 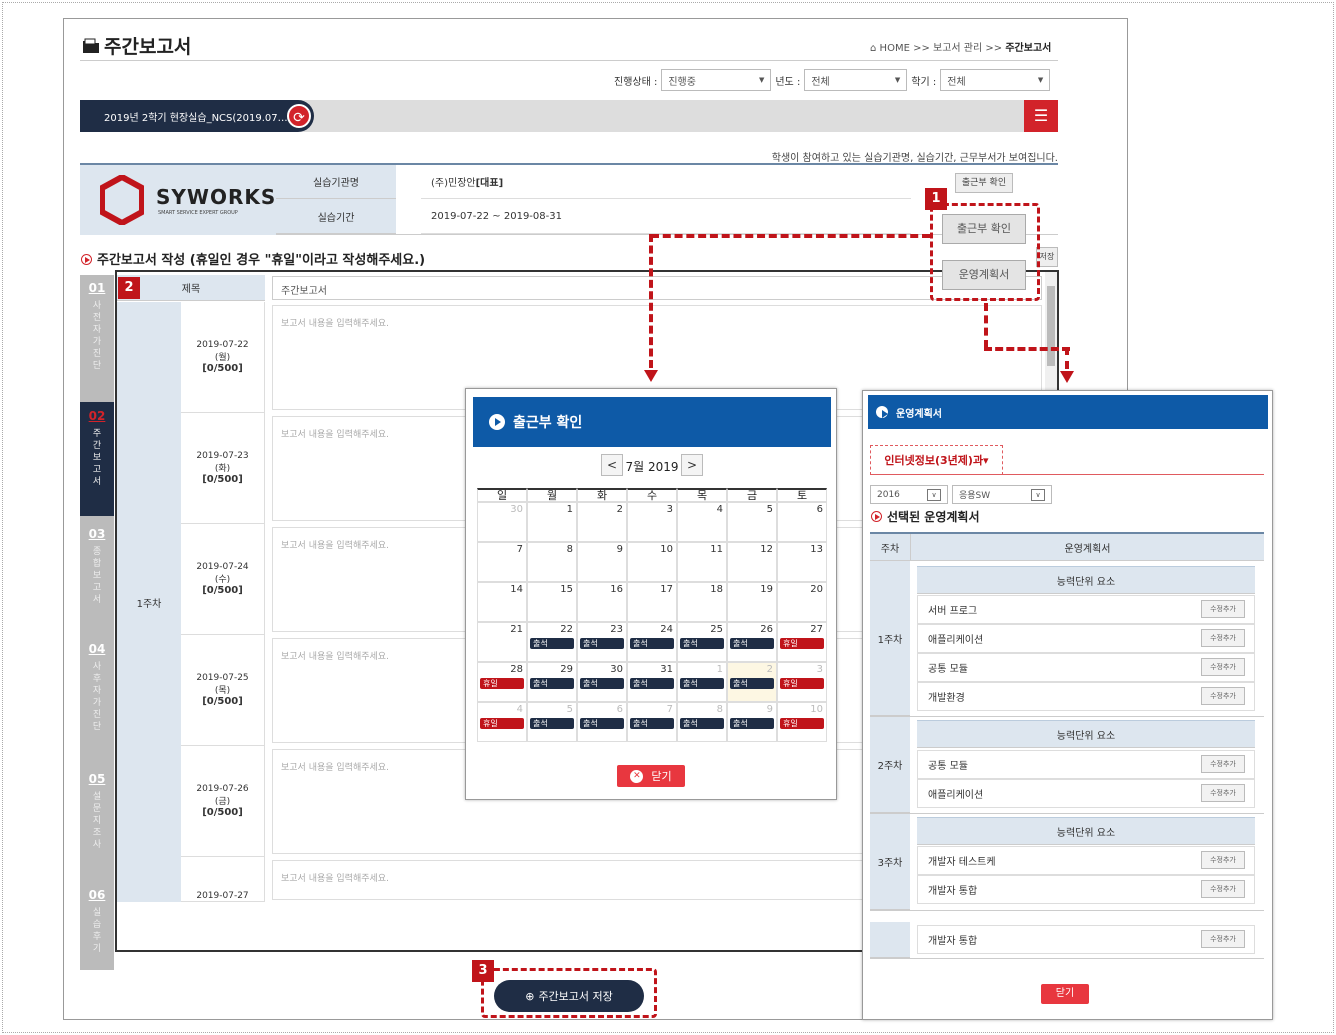 What do you see at coordinates (569, 60) in the screenshot?
I see `title-divider` at bounding box center [569, 60].